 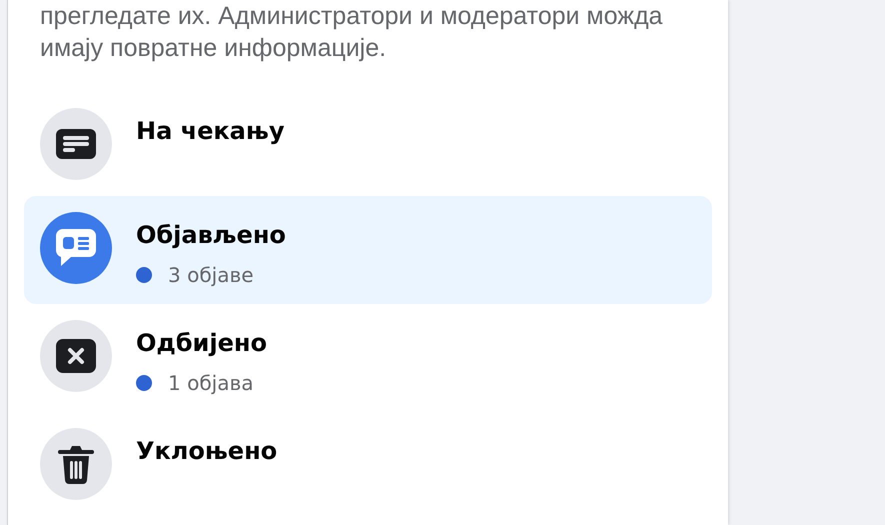 I want to click on post-count: 1 објава, so click(x=211, y=383).